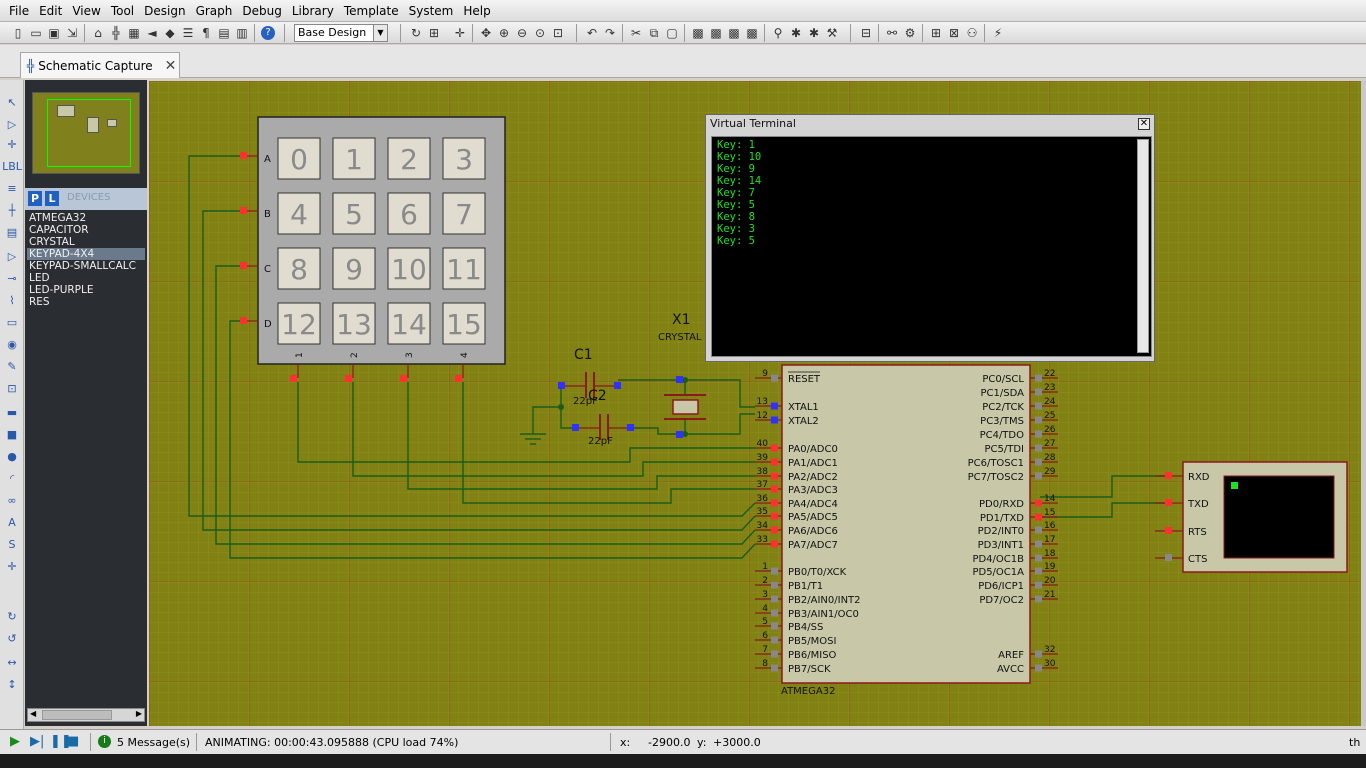  I want to click on origin-icon: ✛, so click(460, 33).